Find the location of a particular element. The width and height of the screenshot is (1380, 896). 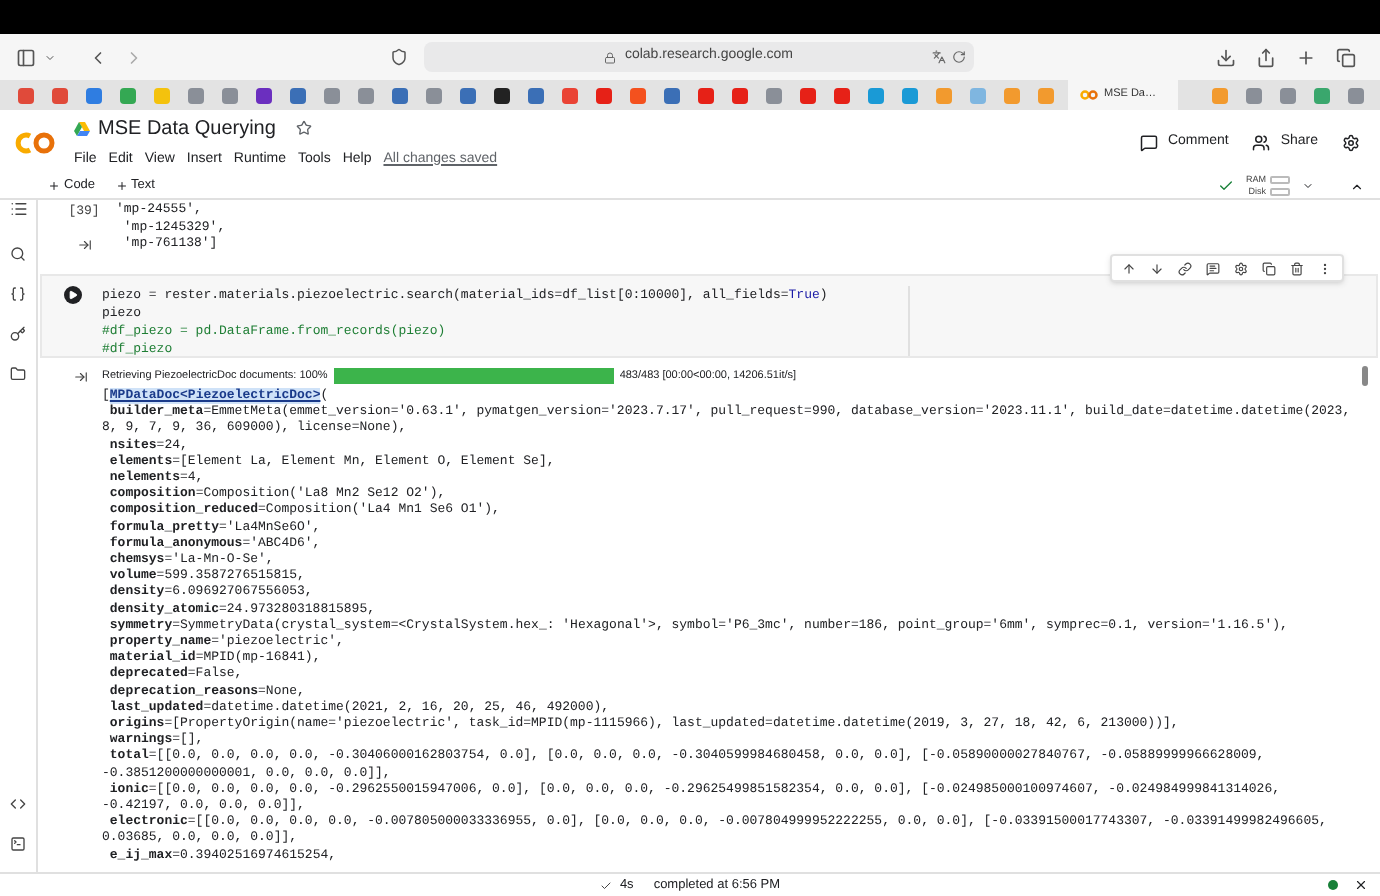

people-icon is located at coordinates (1261, 142).